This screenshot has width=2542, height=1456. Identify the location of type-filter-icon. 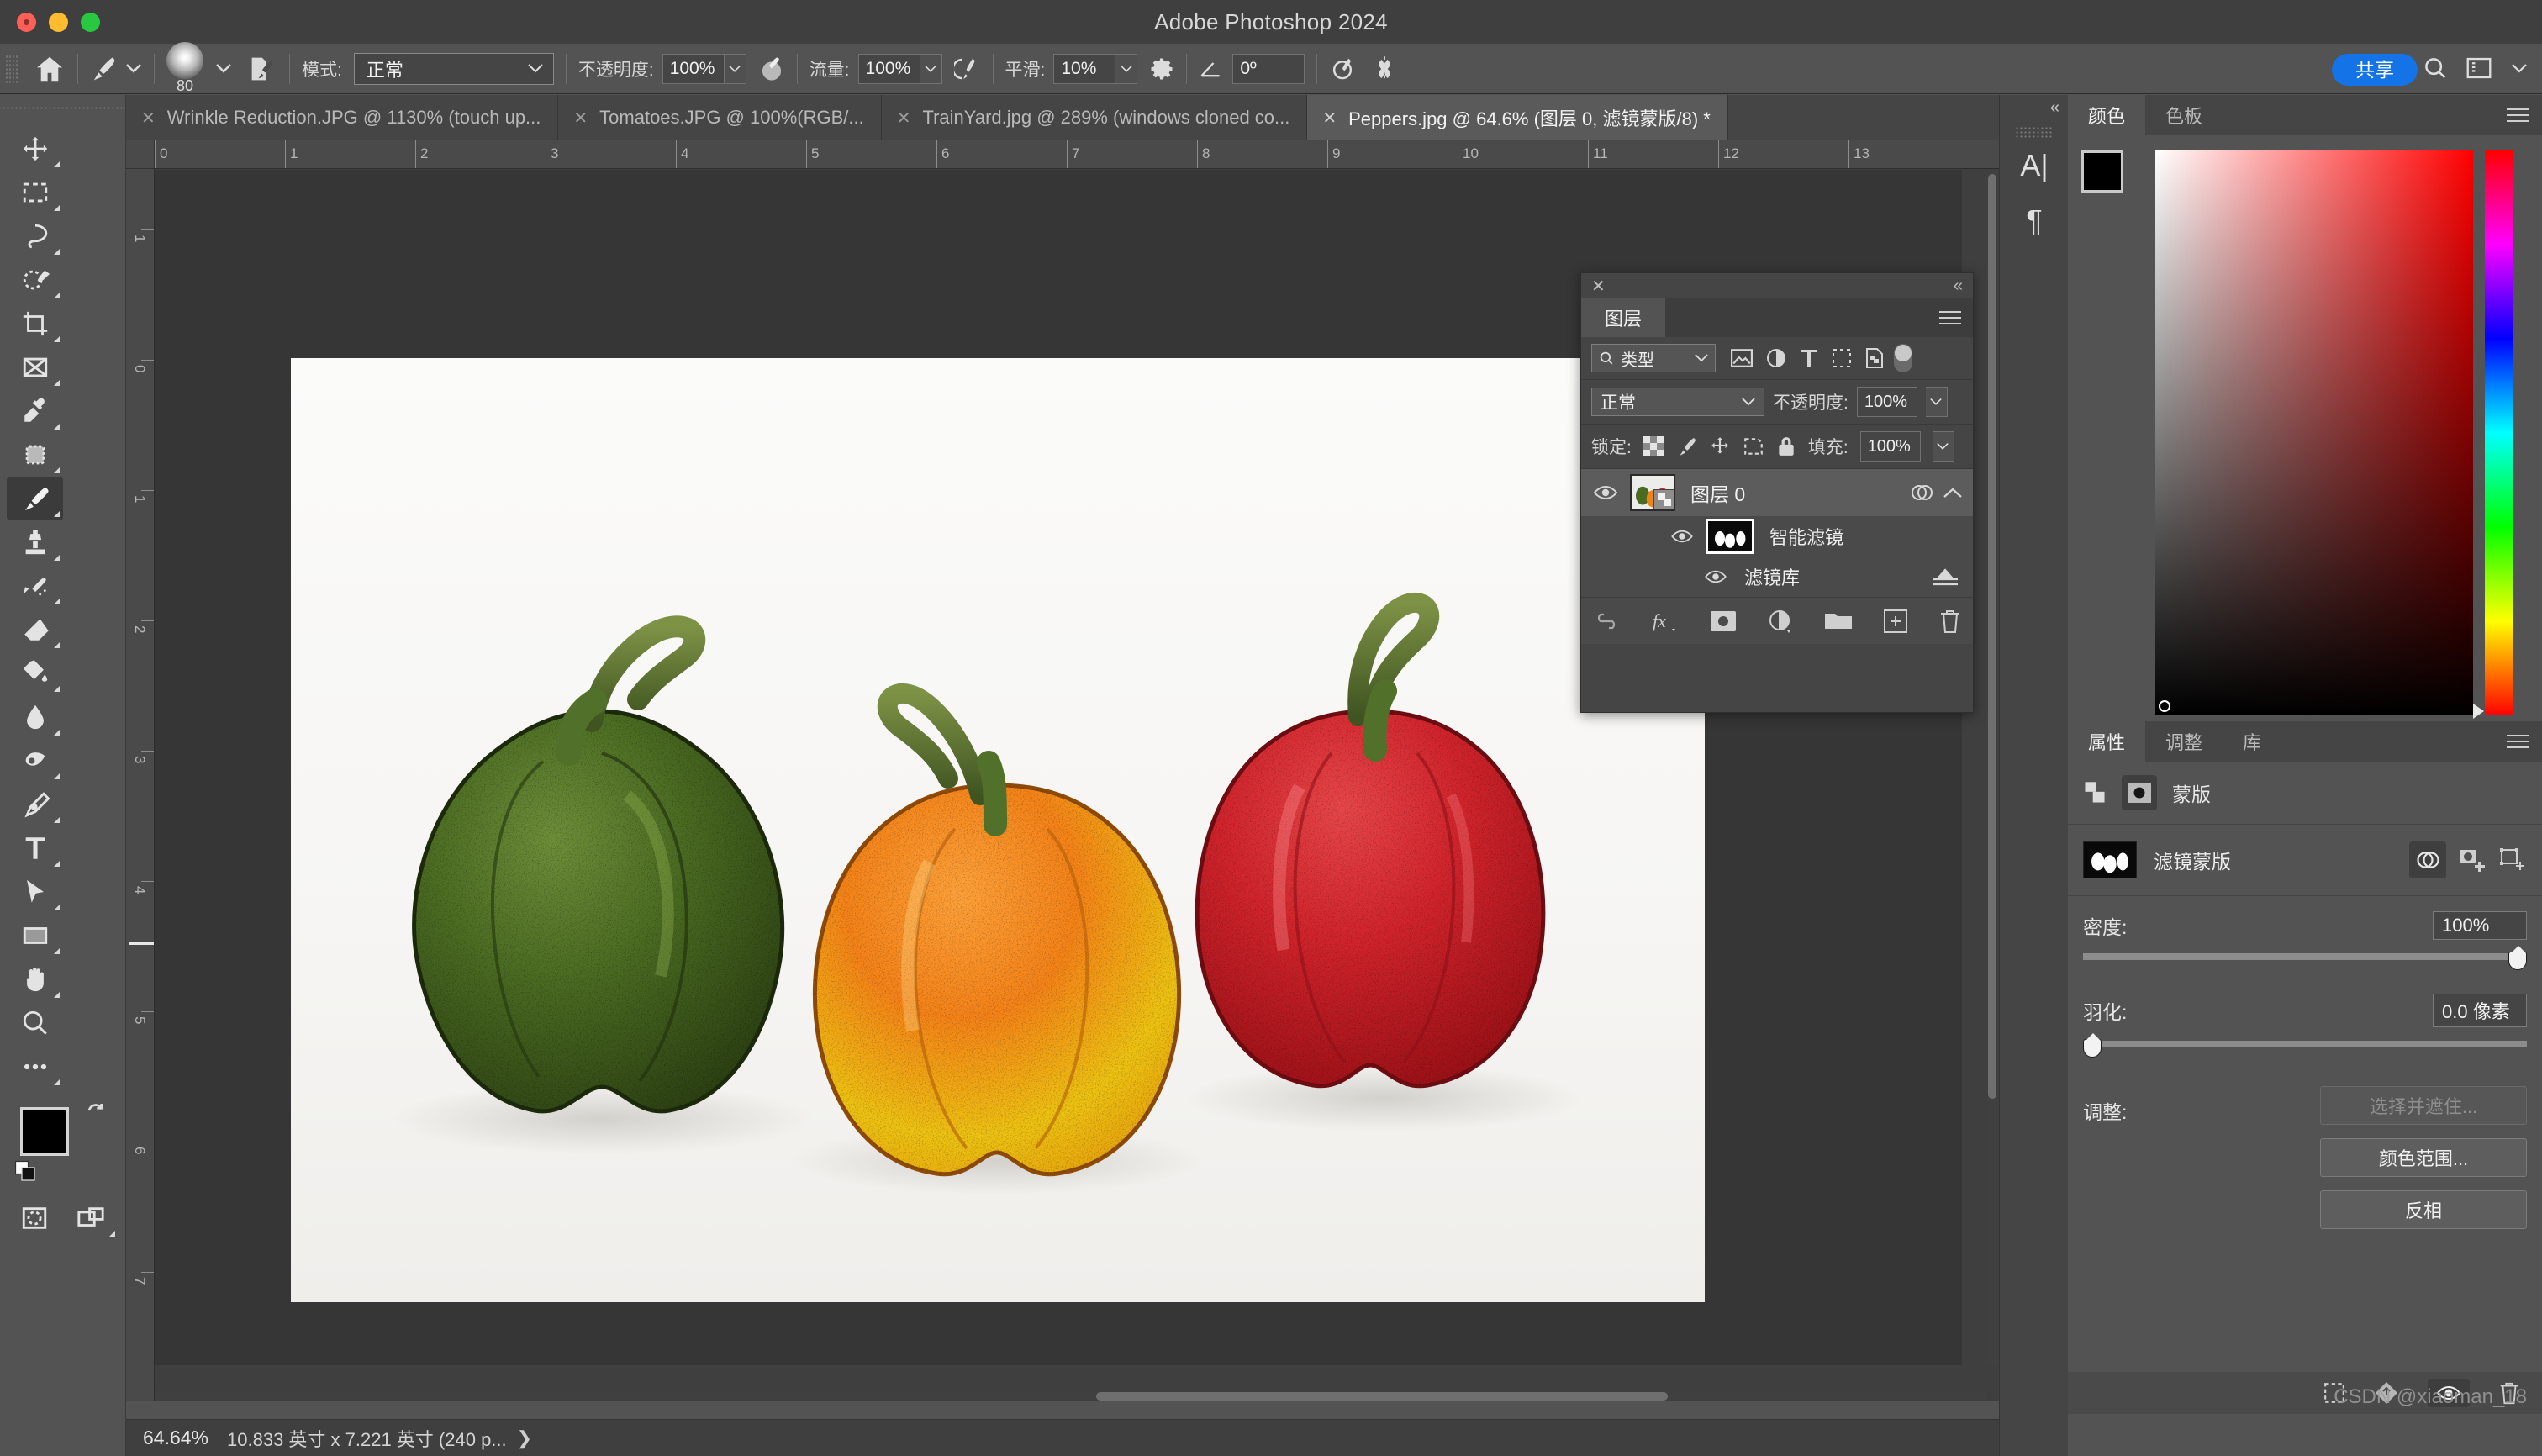
(1809, 358).